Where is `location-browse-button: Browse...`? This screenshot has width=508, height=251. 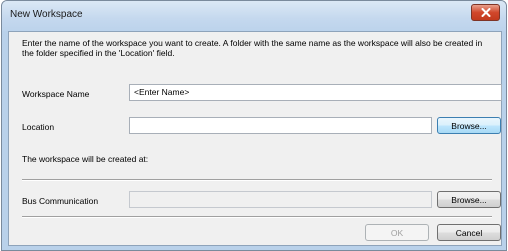 location-browse-button: Browse... is located at coordinates (469, 125).